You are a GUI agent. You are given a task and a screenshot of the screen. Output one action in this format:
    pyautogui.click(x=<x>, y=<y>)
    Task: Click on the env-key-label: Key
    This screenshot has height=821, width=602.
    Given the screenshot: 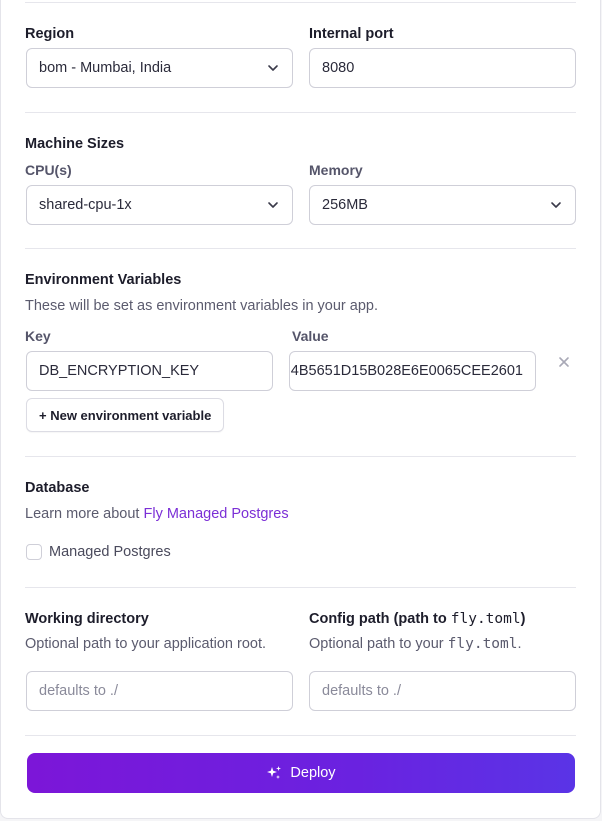 What is the action you would take?
    pyautogui.click(x=38, y=336)
    